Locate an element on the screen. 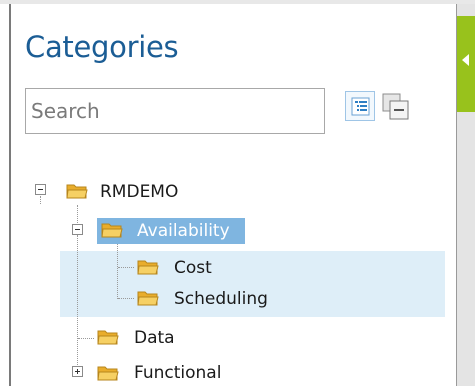 This screenshot has width=475, height=386. collapse-toggle-availability is located at coordinates (77, 229).